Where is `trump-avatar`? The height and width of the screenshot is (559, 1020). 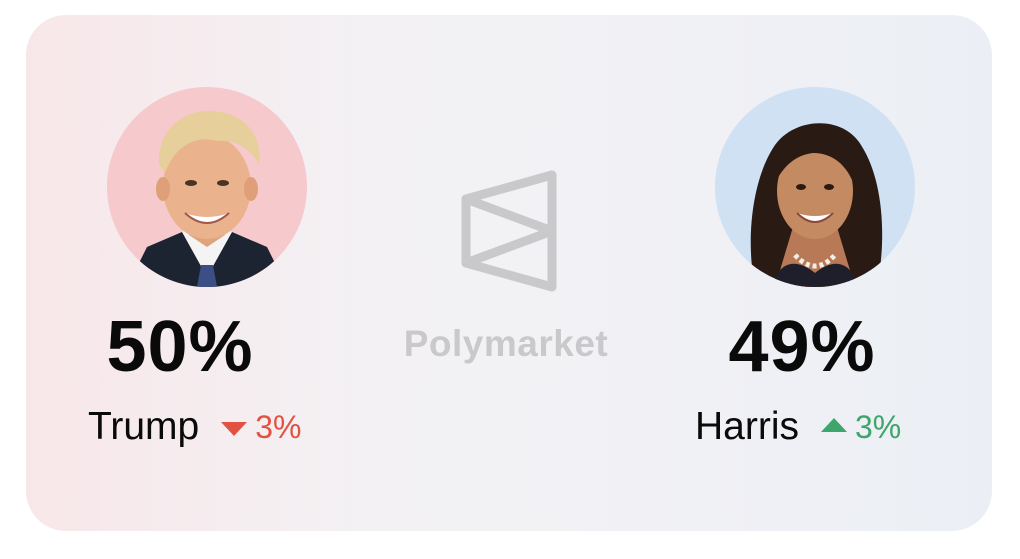 trump-avatar is located at coordinates (207, 187).